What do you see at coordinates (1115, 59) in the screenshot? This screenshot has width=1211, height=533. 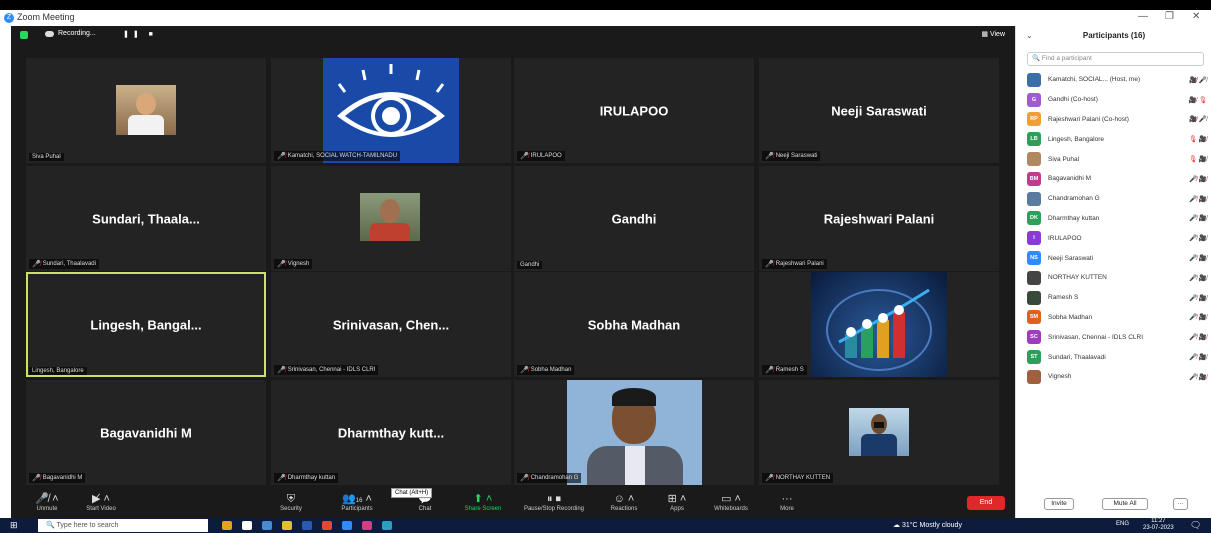 I see `participant-search-input: 🔍 Find a participant` at bounding box center [1115, 59].